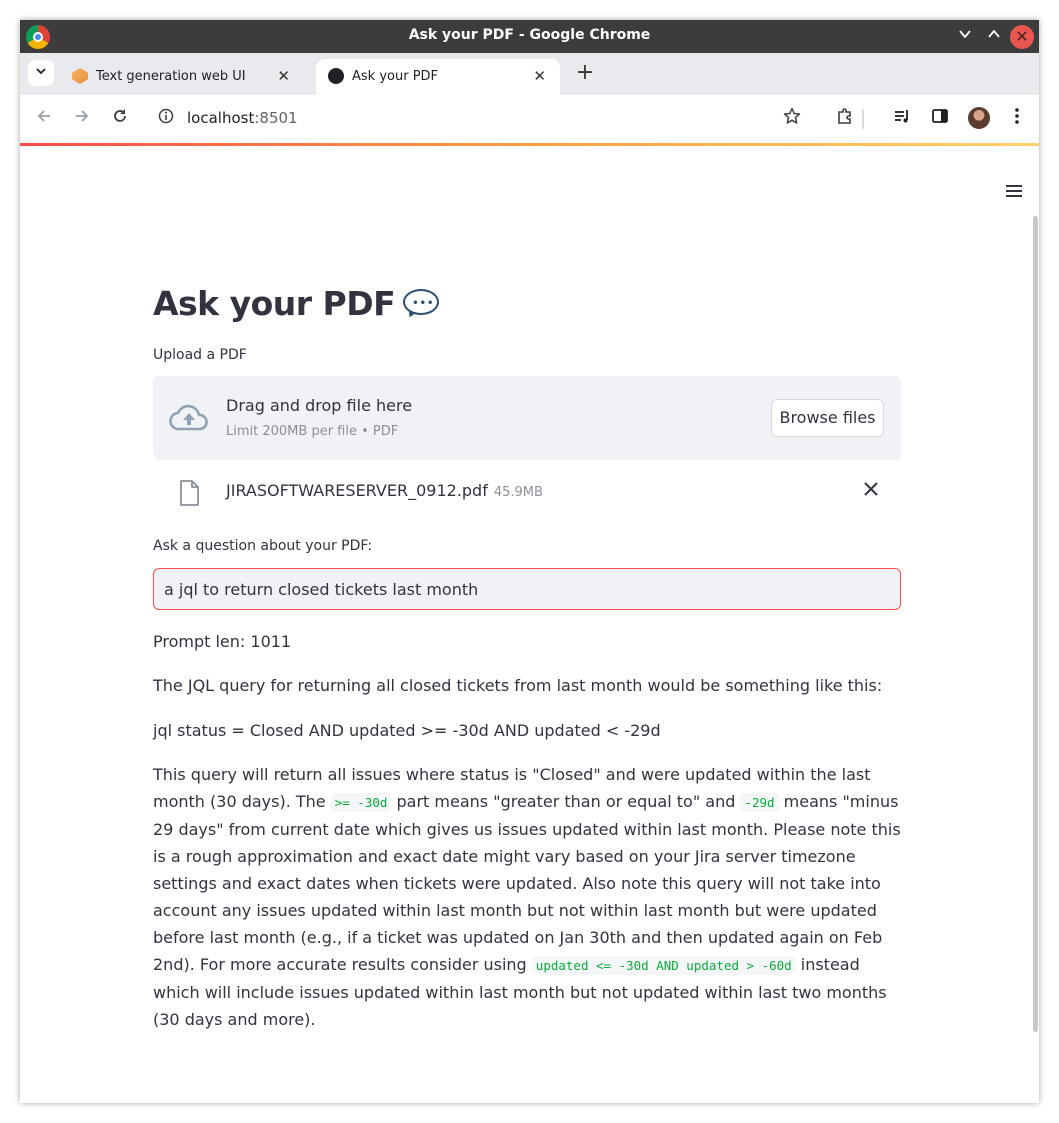 The height and width of the screenshot is (1123, 1059). What do you see at coordinates (527, 589) in the screenshot?
I see `question-input` at bounding box center [527, 589].